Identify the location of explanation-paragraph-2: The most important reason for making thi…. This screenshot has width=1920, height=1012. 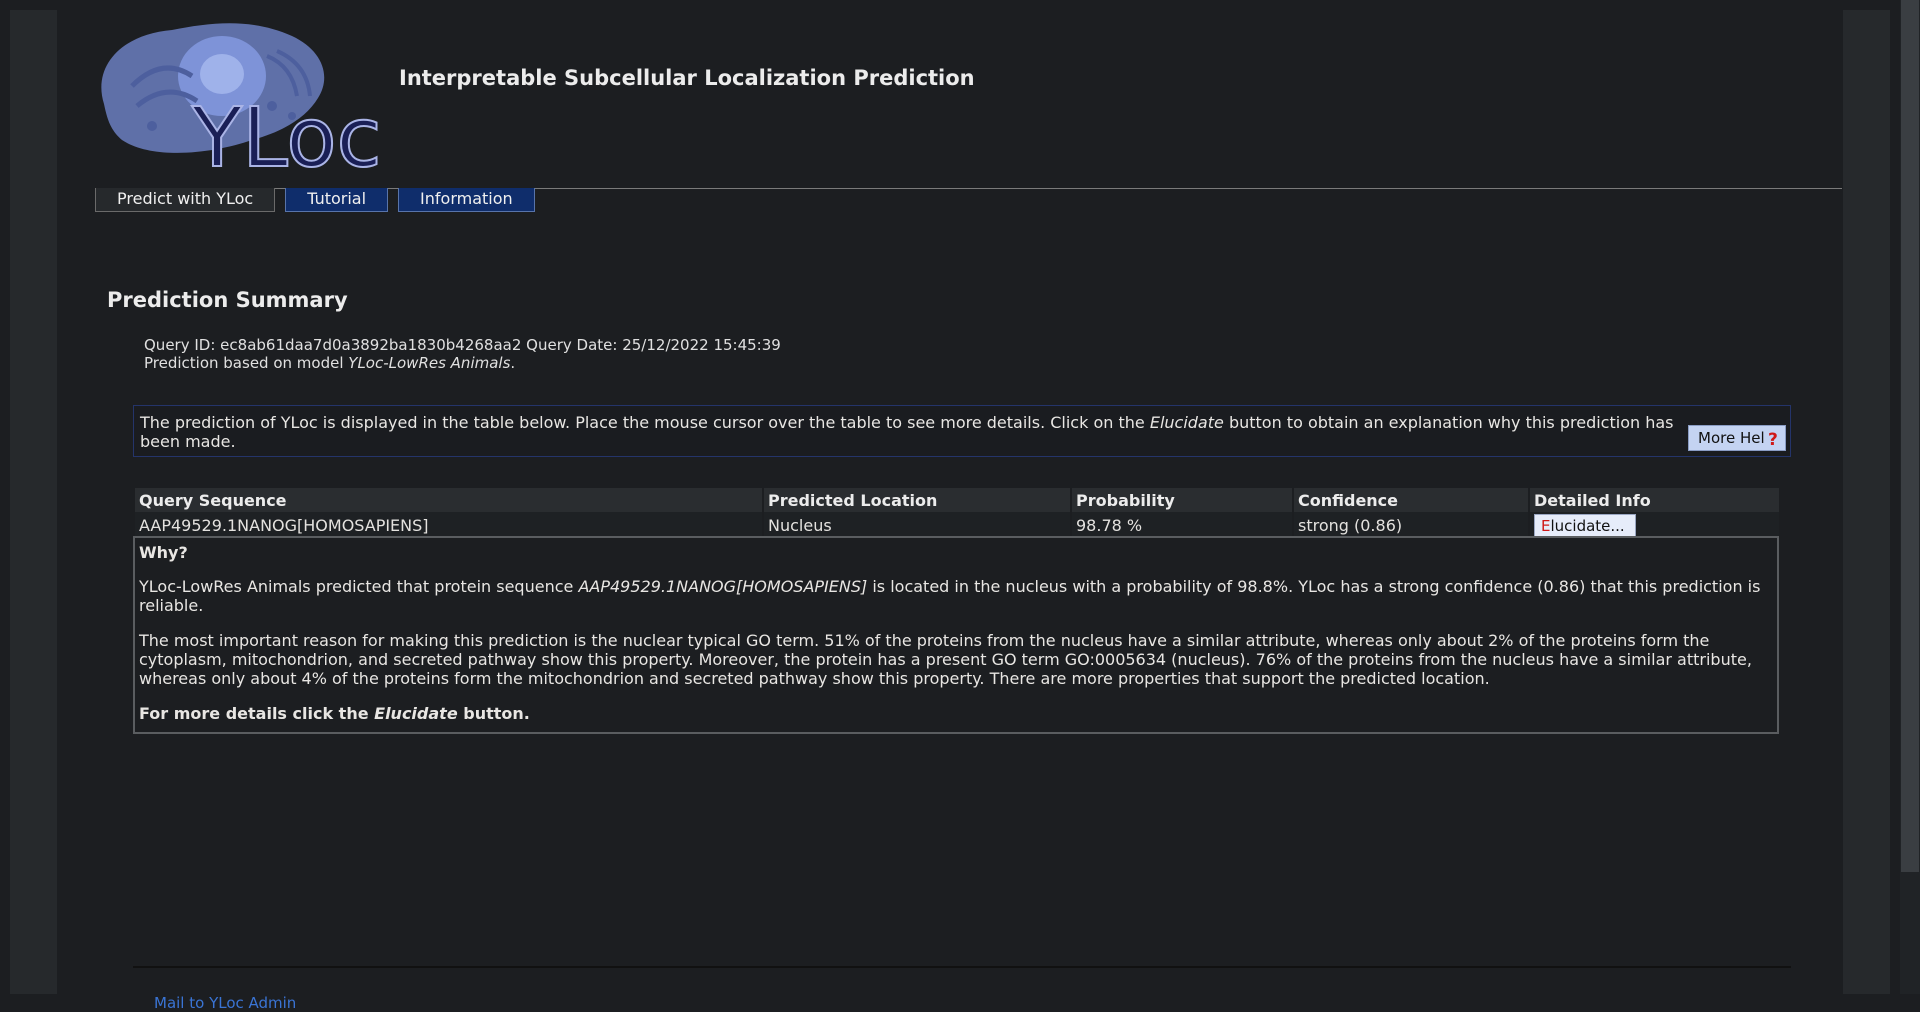
(945, 659).